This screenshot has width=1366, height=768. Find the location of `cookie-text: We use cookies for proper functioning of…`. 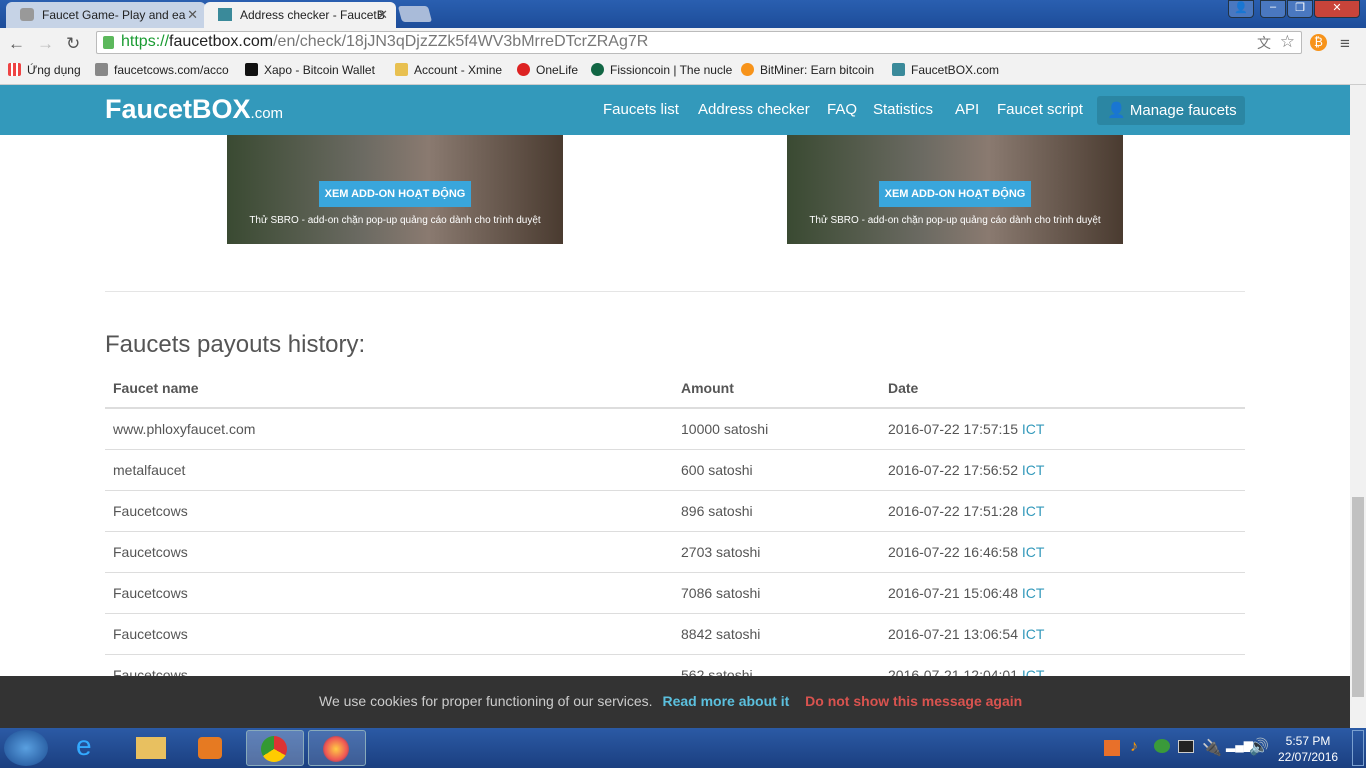

cookie-text: We use cookies for proper functioning of… is located at coordinates (486, 701).